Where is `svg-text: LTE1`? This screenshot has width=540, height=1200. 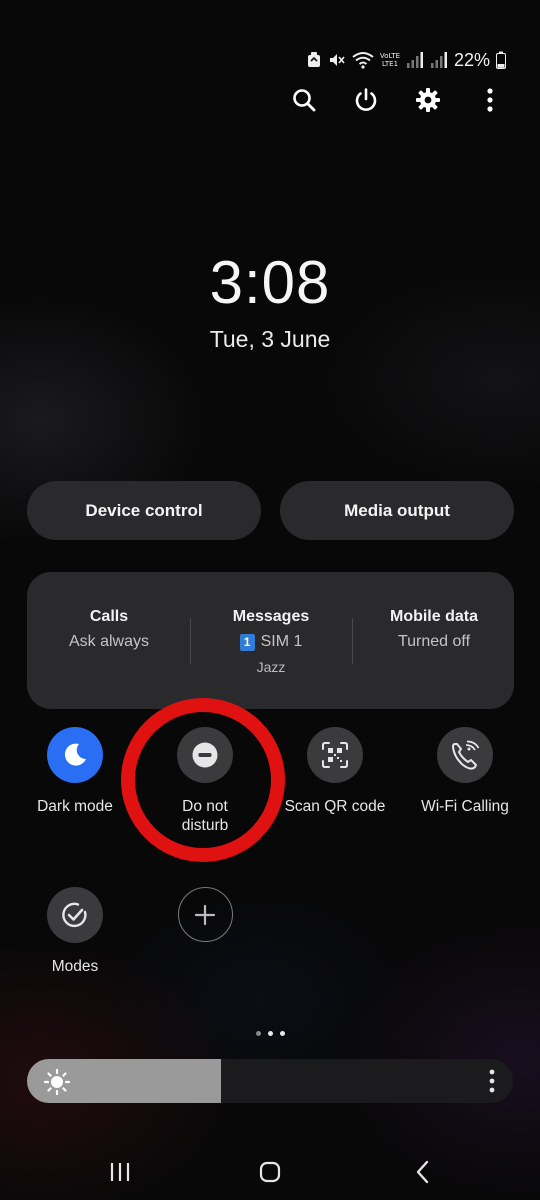
svg-text: LTE1 is located at coordinates (390, 64).